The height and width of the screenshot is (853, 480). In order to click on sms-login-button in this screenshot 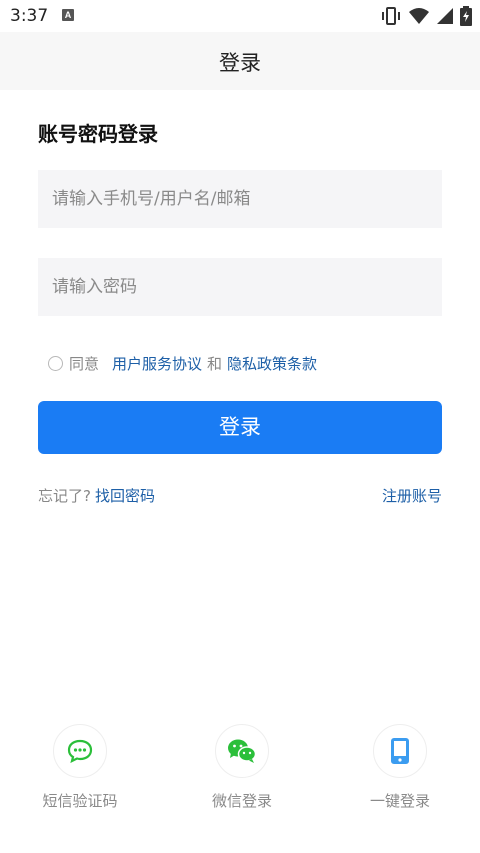, I will do `click(80, 751)`.